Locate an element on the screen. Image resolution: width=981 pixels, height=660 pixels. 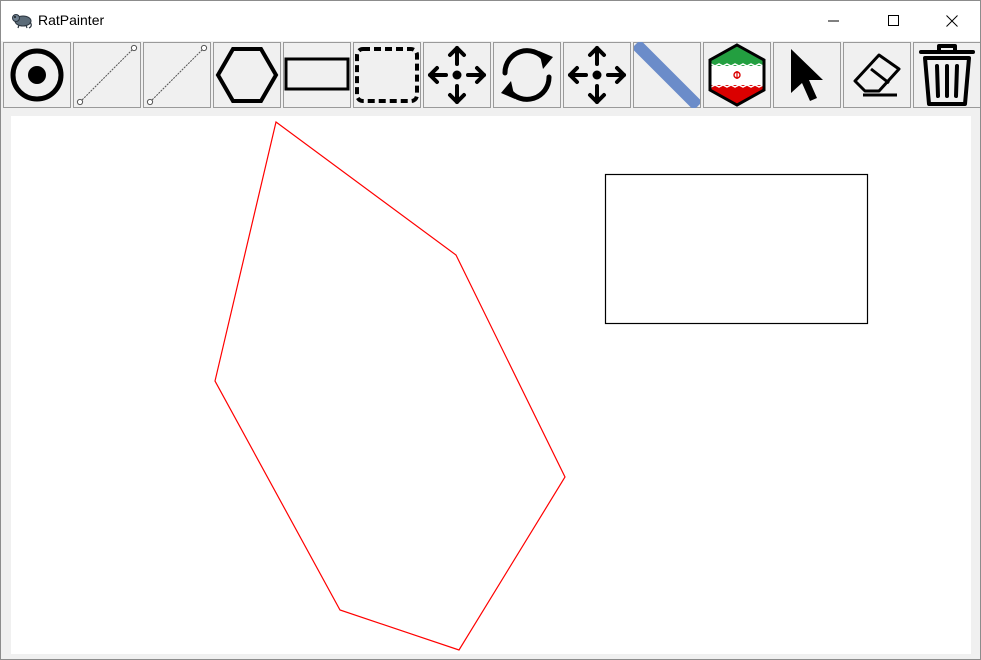
thick-line-icon is located at coordinates (667, 75).